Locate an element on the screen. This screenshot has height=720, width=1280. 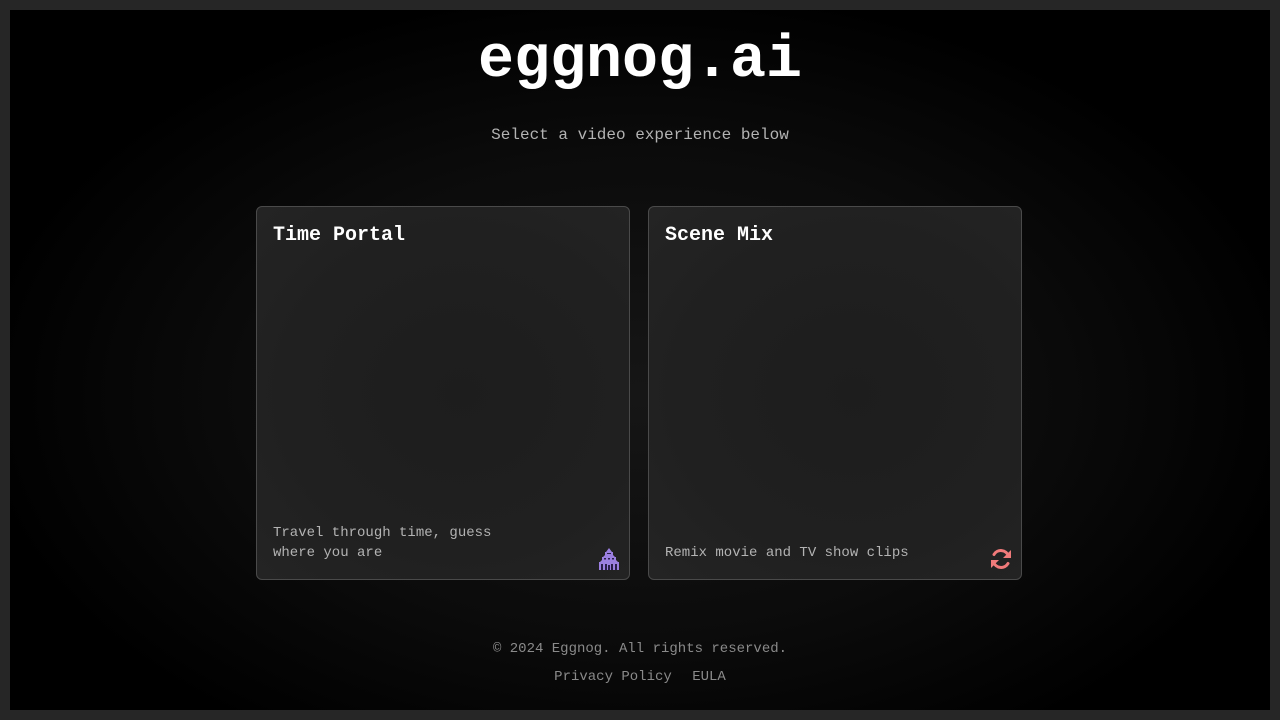
temple-icon is located at coordinates (609, 559).